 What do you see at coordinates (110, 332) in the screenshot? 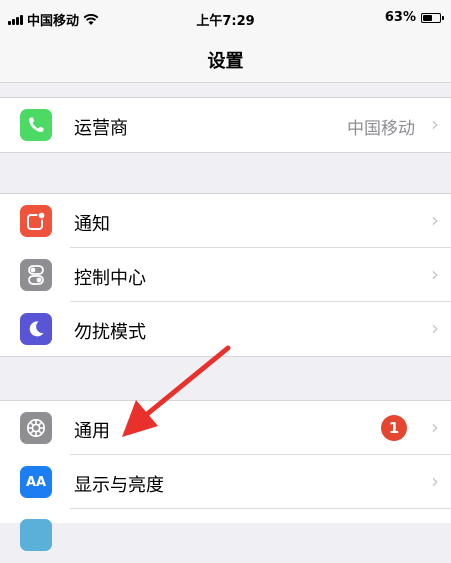
I see `do-not-disturb-label: 勿扰模式` at bounding box center [110, 332].